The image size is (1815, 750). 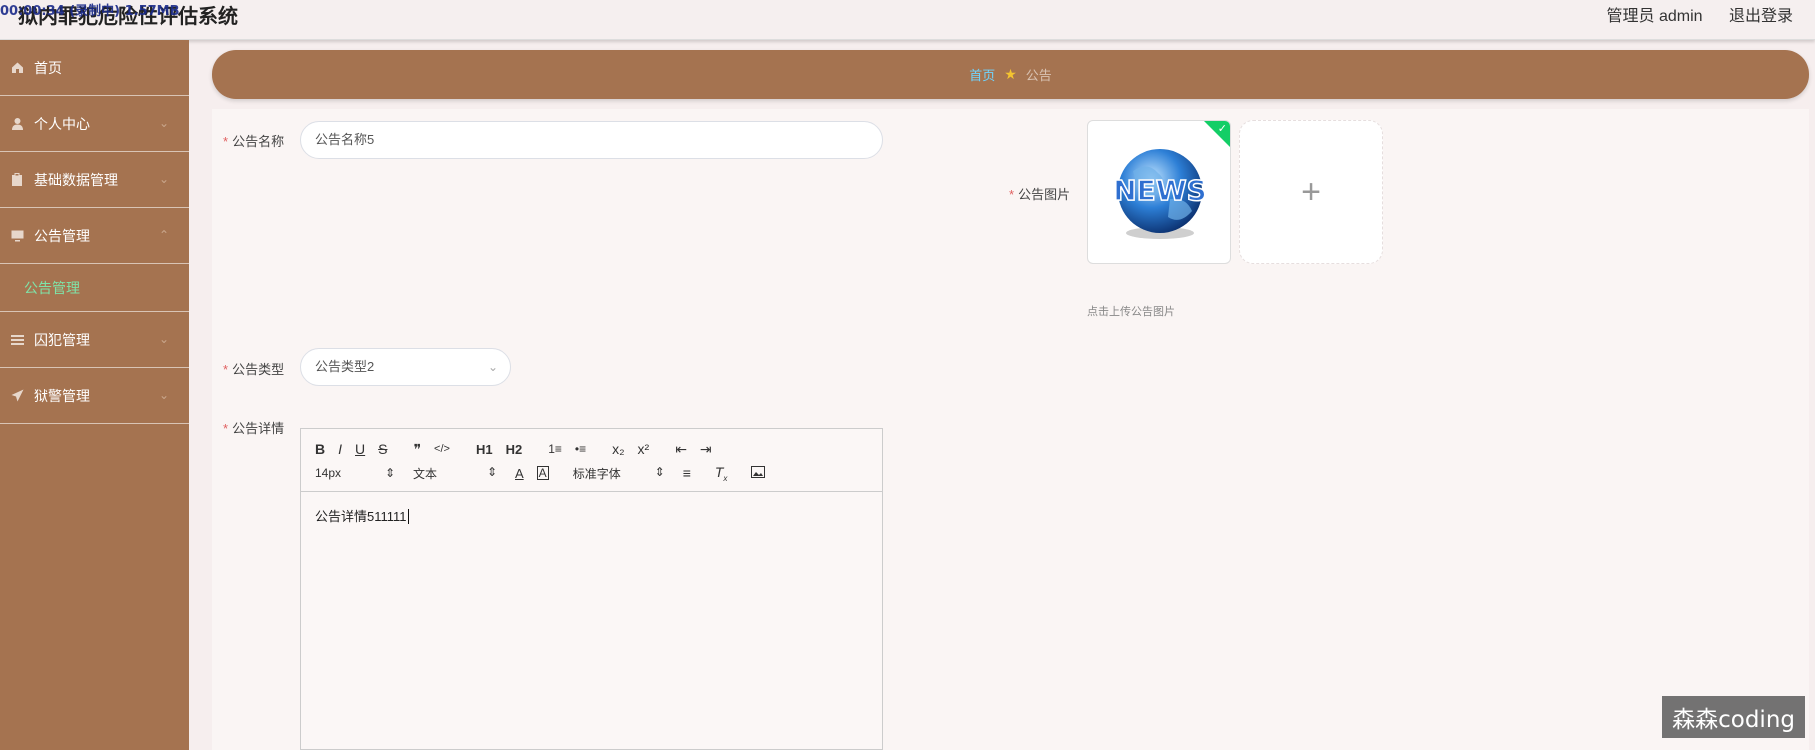 What do you see at coordinates (94, 68) in the screenshot?
I see `sidebar-item-home: 首页` at bounding box center [94, 68].